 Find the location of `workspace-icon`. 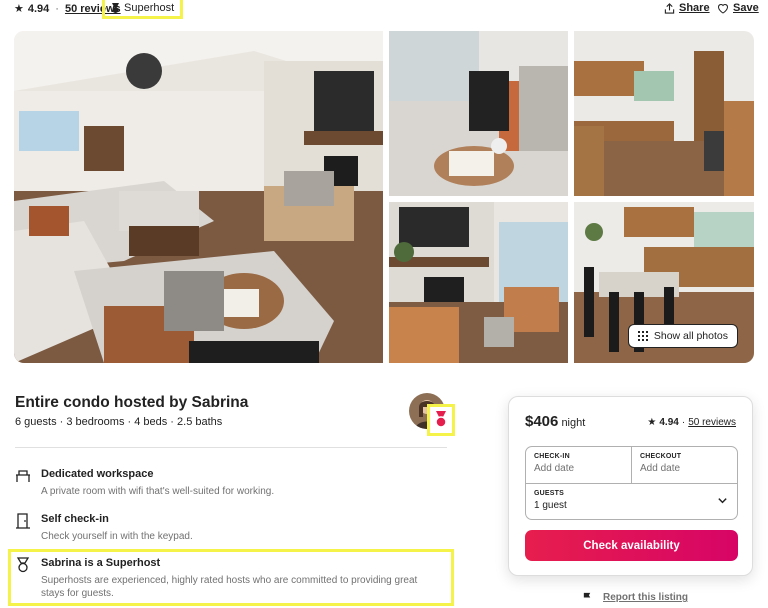

workspace-icon is located at coordinates (23, 476).